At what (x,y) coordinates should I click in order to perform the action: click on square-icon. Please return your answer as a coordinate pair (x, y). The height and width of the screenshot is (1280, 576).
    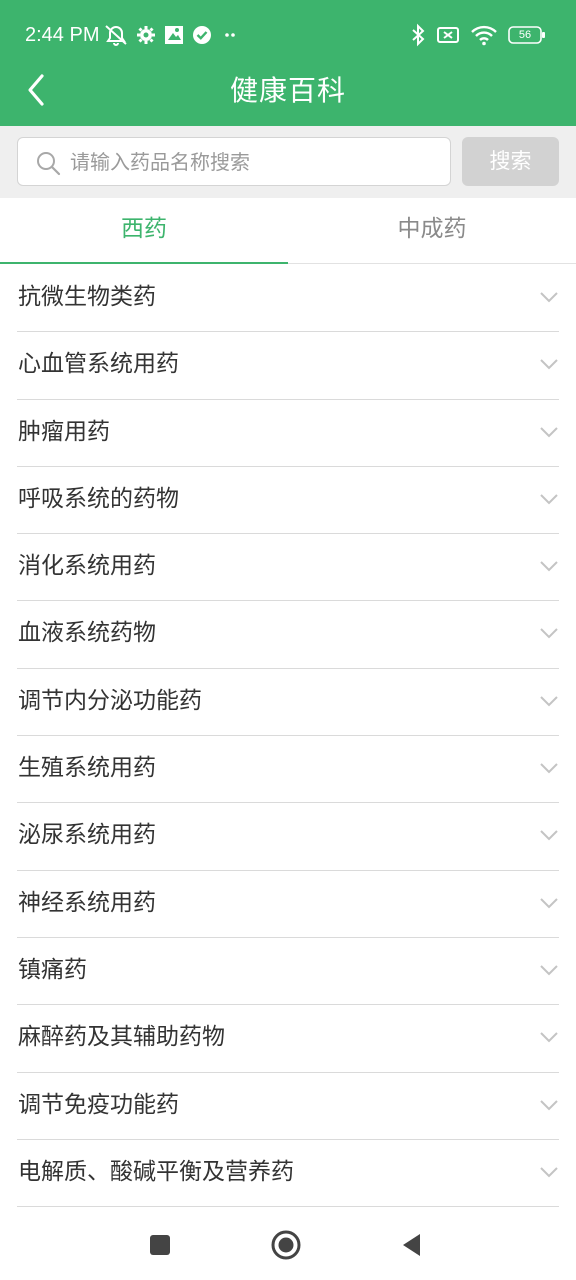
    Looking at the image, I should click on (160, 1245).